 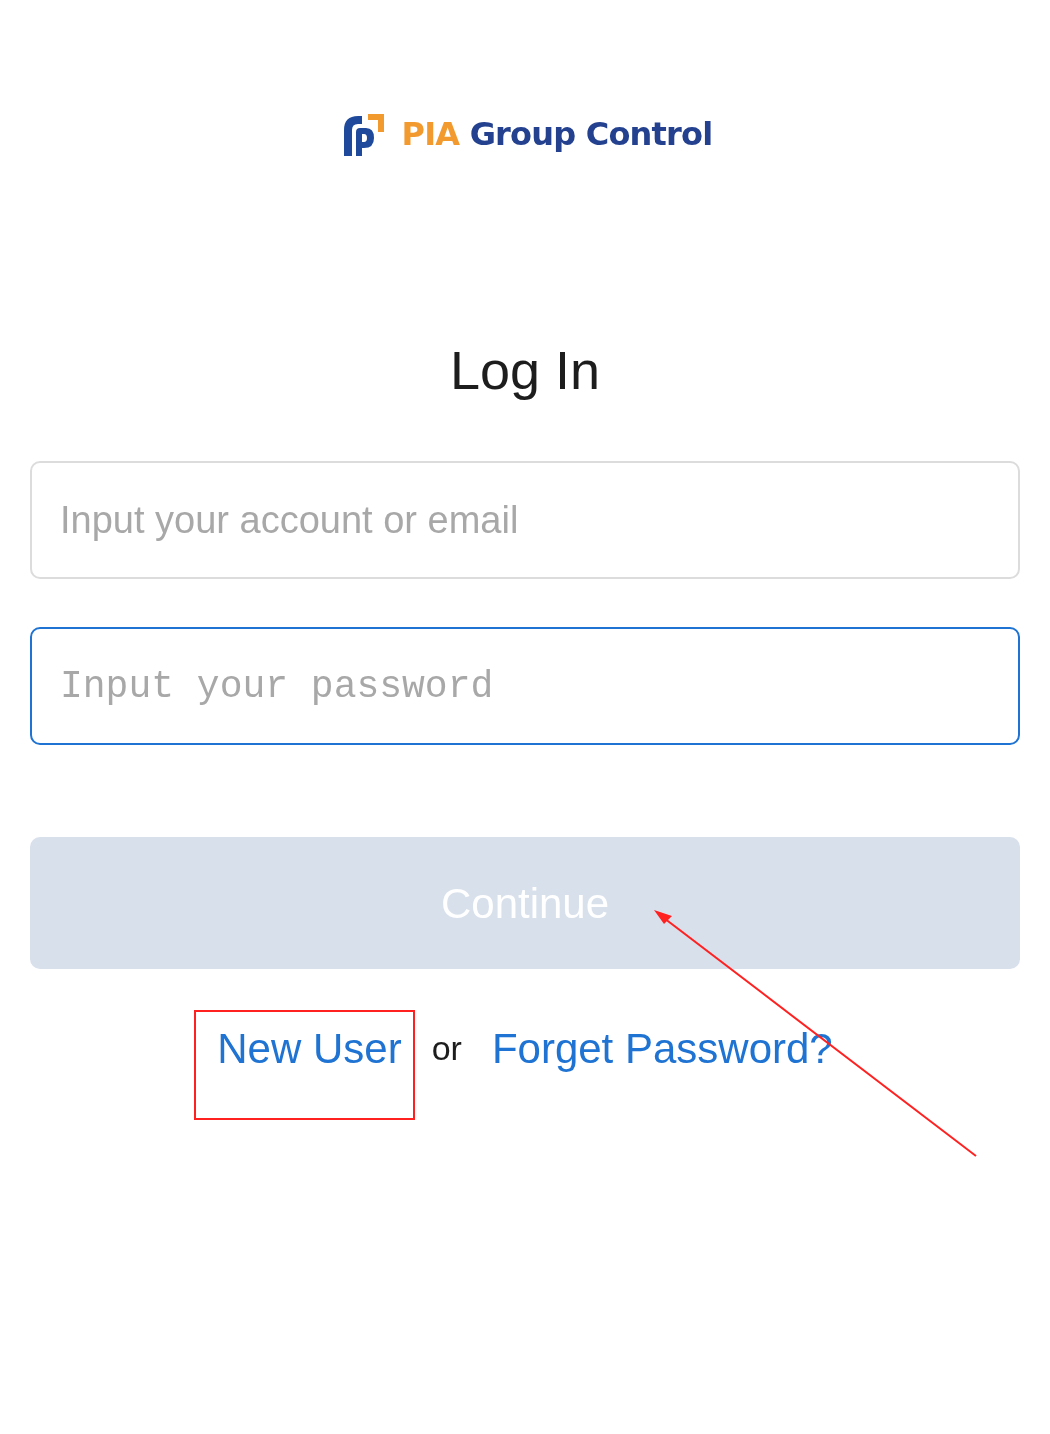 I want to click on link: New User, so click(x=309, y=1048).